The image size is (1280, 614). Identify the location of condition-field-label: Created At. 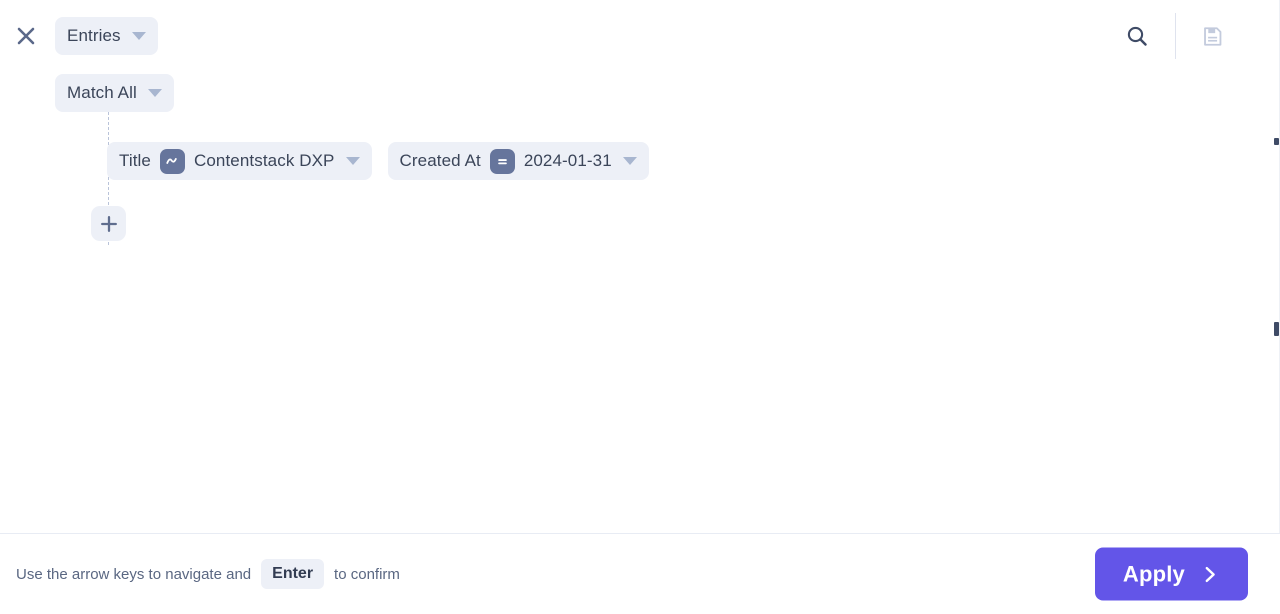
(440, 160).